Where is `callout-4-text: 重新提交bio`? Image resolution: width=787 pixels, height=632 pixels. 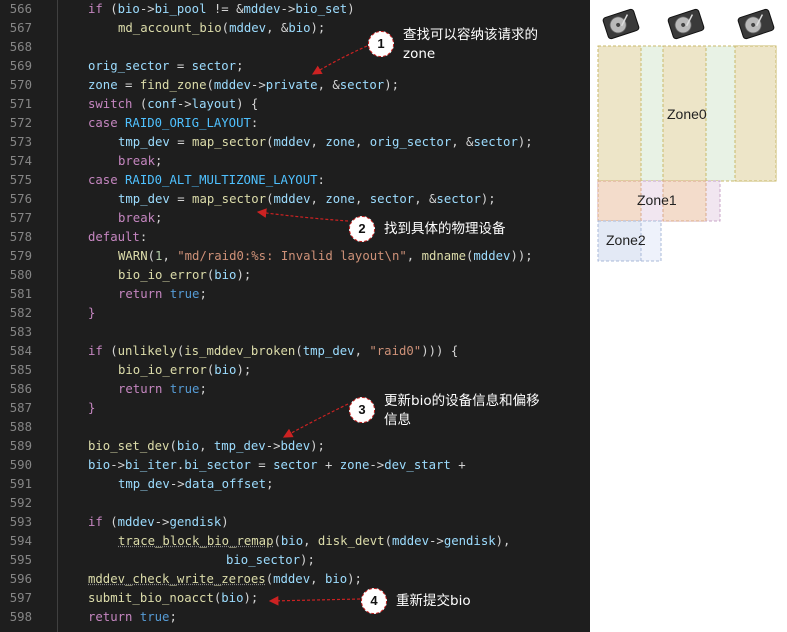 callout-4-text: 重新提交bio is located at coordinates (433, 601).